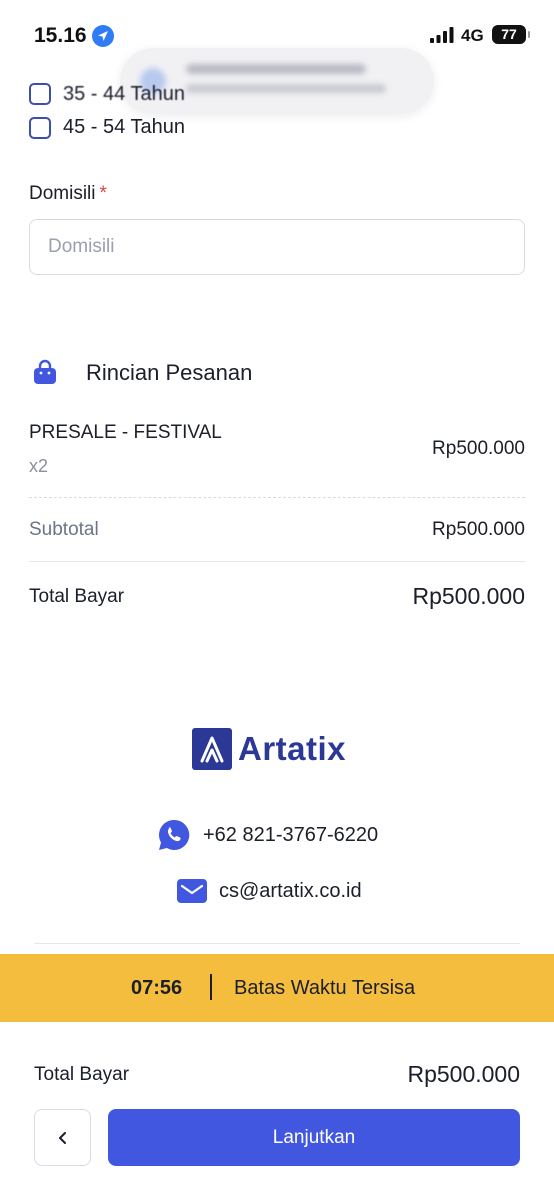  What do you see at coordinates (125, 432) in the screenshot?
I see `order-item-name: PRESALE - FESTIVAL` at bounding box center [125, 432].